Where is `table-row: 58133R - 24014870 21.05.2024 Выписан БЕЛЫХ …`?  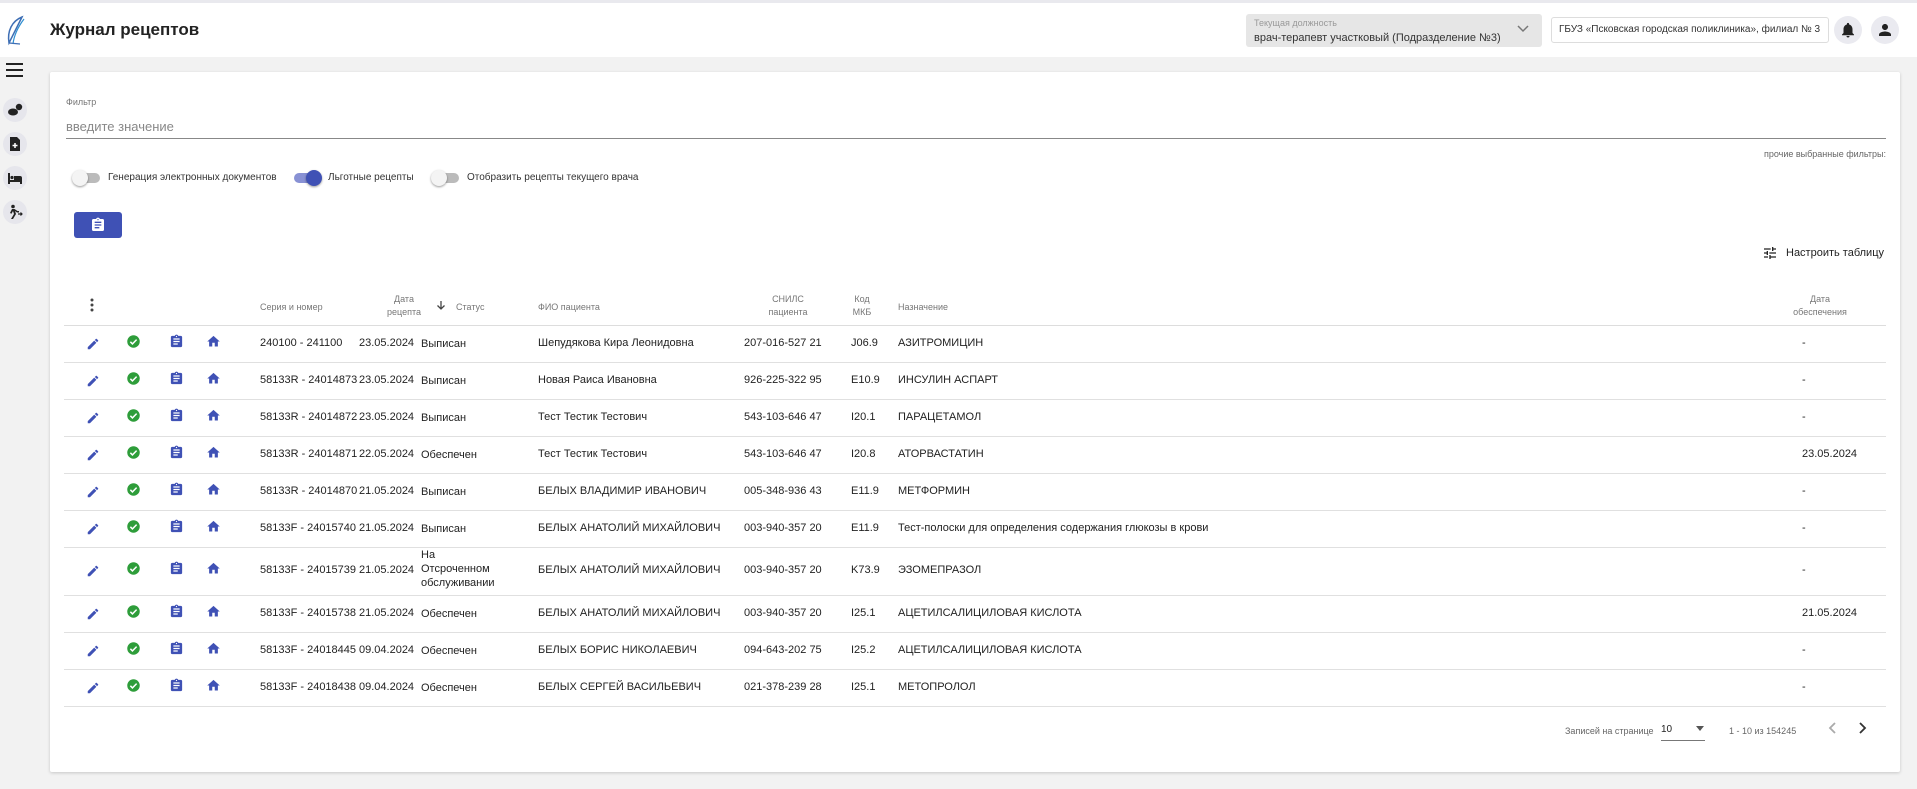 table-row: 58133R - 24014870 21.05.2024 Выписан БЕЛЫХ … is located at coordinates (975, 492).